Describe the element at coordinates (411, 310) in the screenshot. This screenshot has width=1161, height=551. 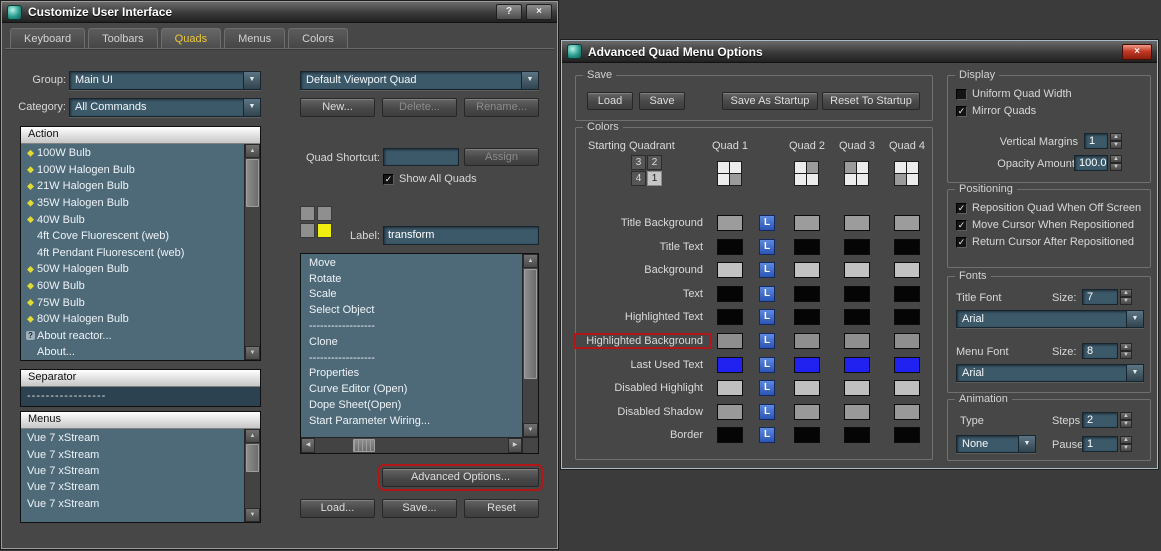
I see `list-item: Select Object` at that location.